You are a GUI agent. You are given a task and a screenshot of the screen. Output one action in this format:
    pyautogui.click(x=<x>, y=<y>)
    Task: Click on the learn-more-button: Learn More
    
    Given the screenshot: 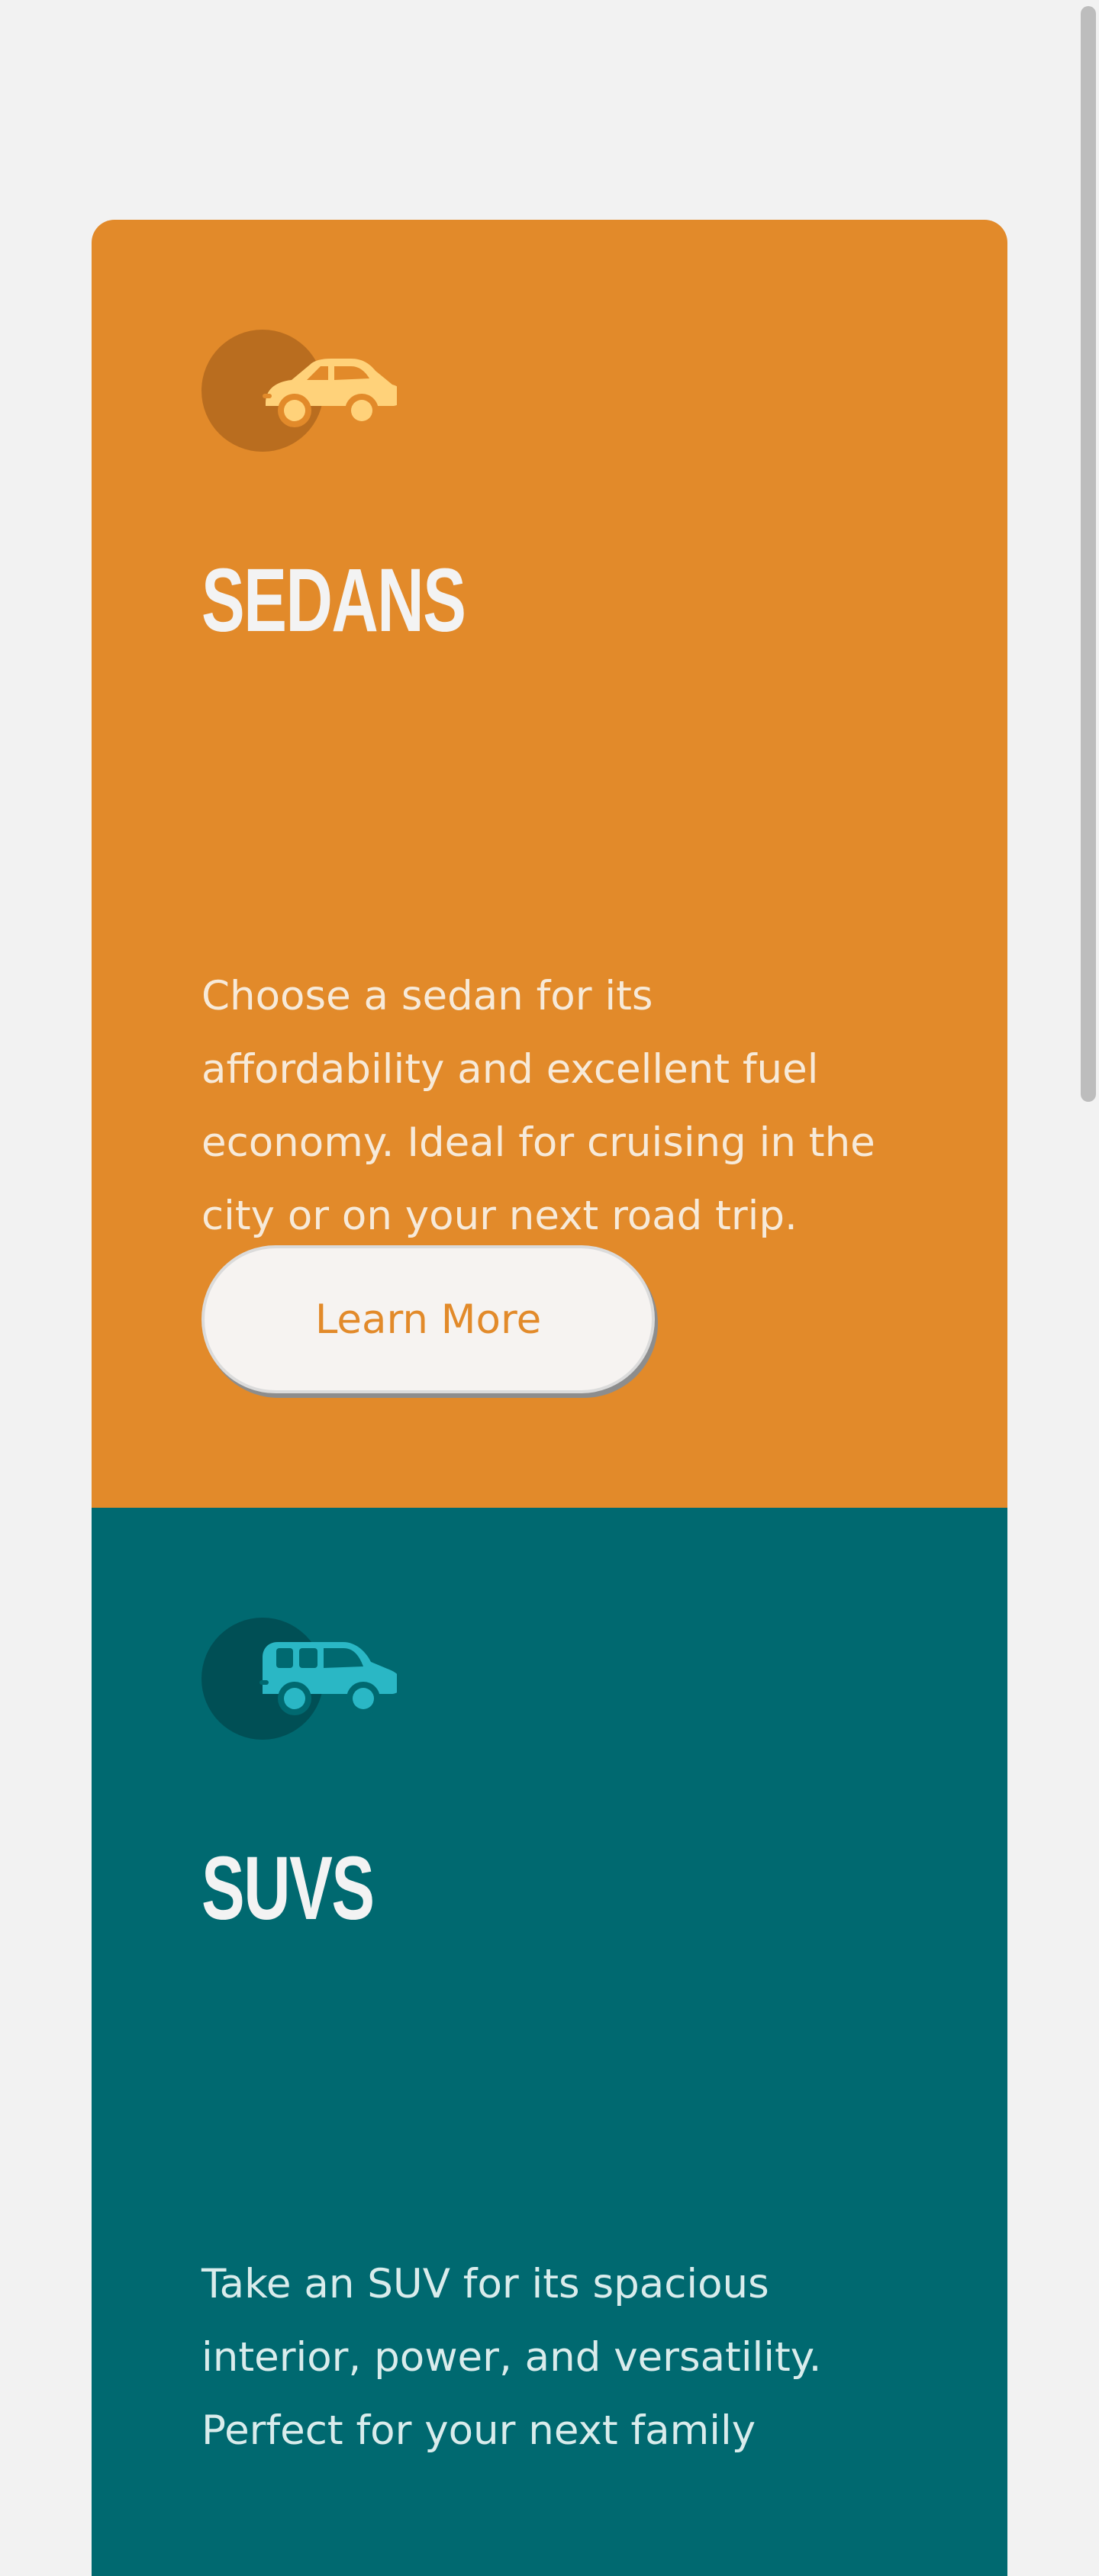 What is the action you would take?
    pyautogui.click(x=428, y=1319)
    